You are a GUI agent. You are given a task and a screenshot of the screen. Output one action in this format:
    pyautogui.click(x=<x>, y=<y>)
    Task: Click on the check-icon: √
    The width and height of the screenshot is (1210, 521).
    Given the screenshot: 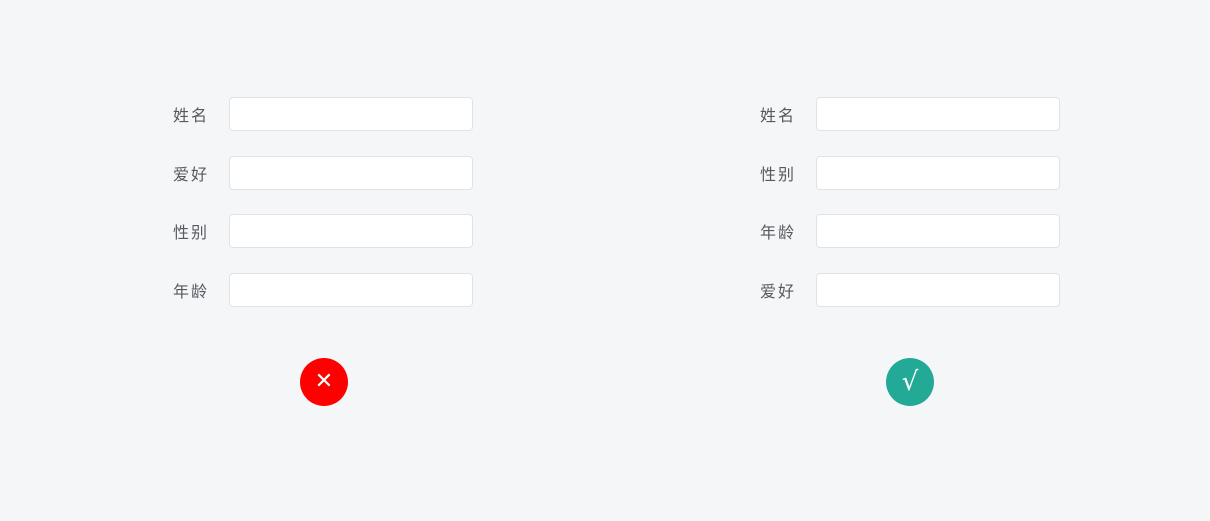 What is the action you would take?
    pyautogui.click(x=910, y=382)
    